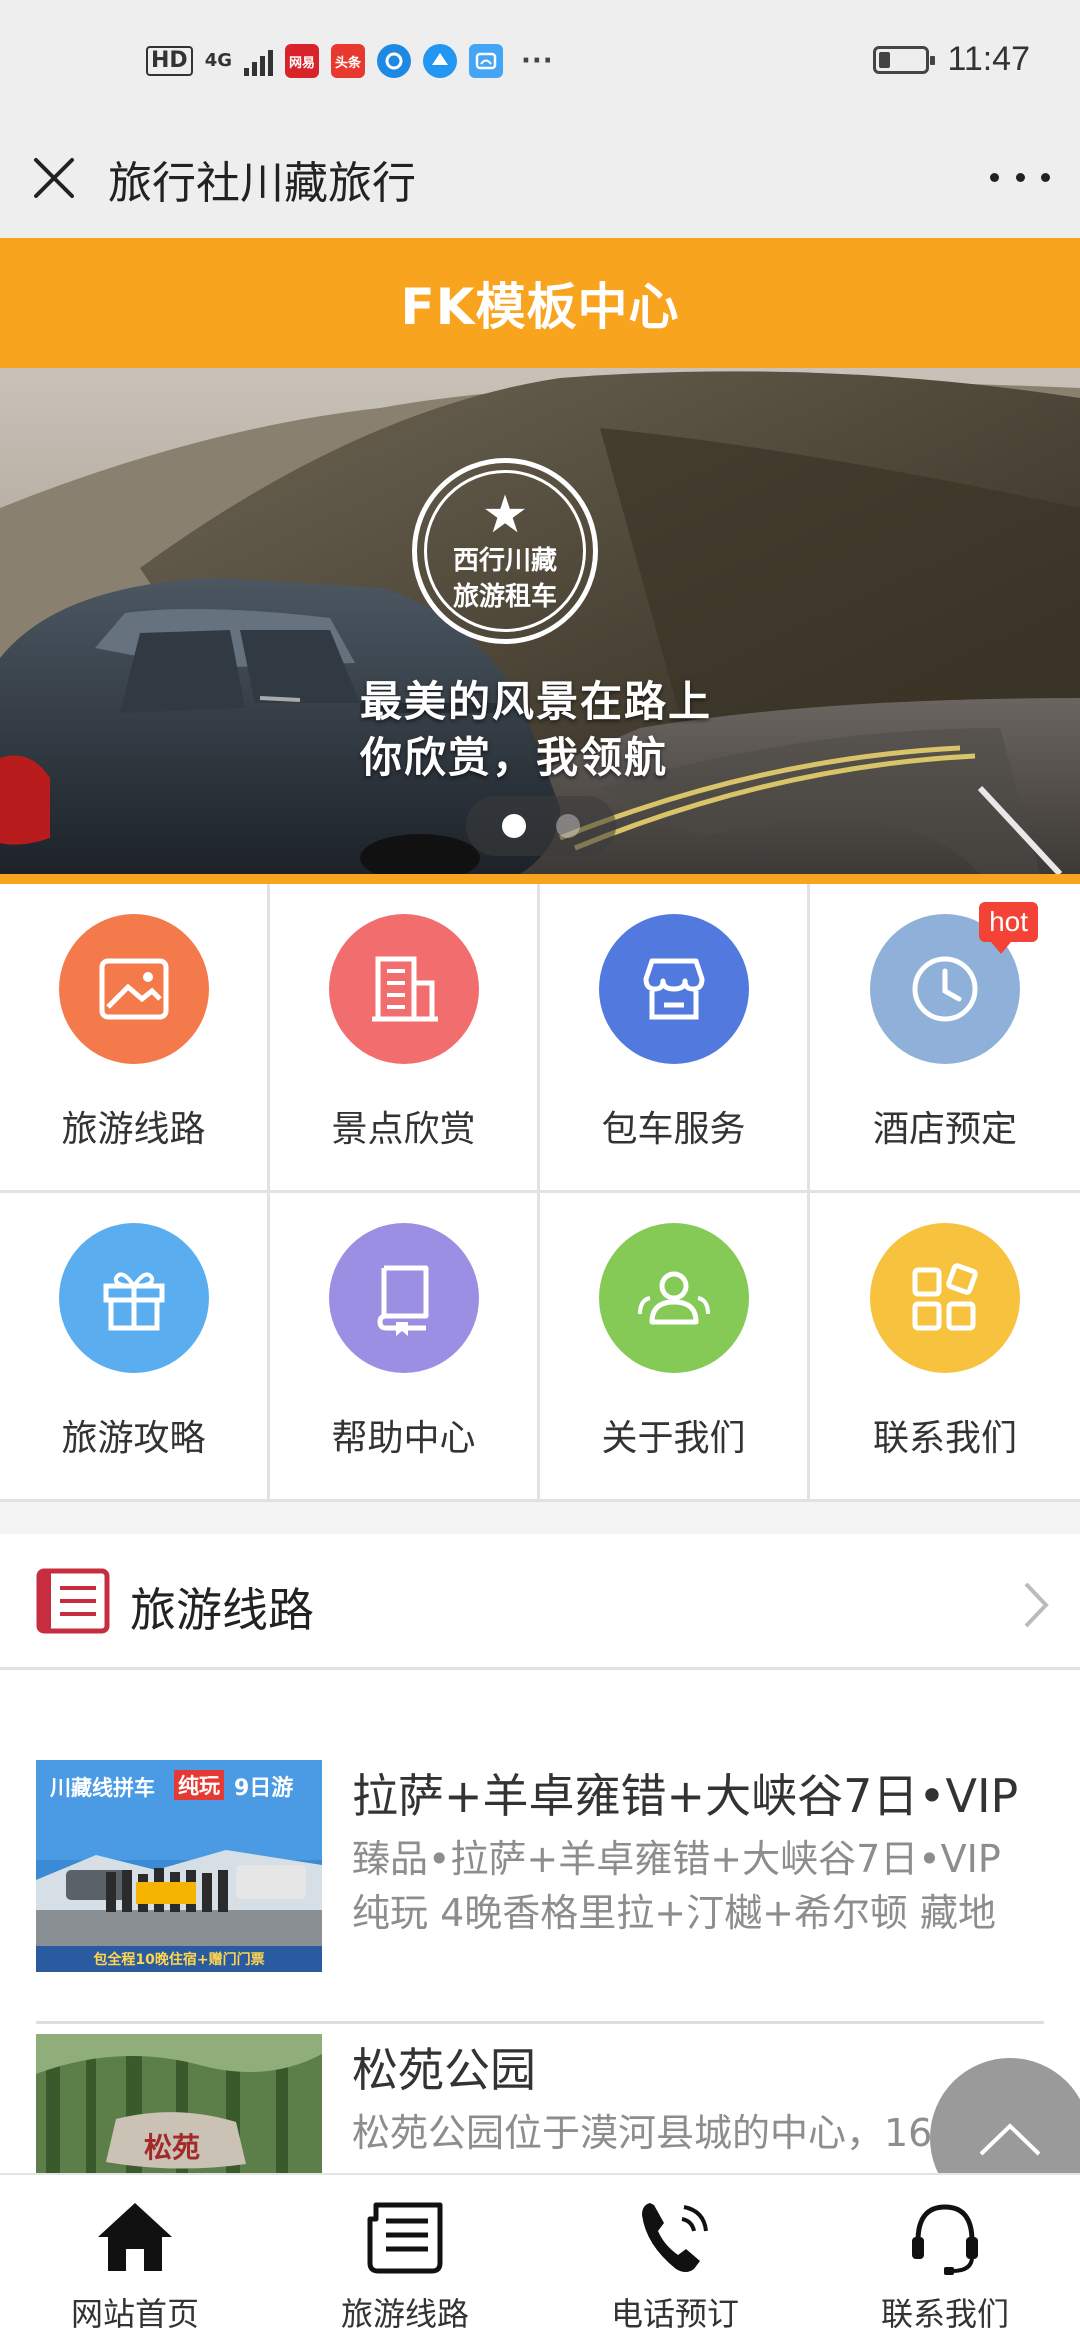 The height and width of the screenshot is (2340, 1080). Describe the element at coordinates (394, 61) in the screenshot. I see `security-app-icon` at that location.